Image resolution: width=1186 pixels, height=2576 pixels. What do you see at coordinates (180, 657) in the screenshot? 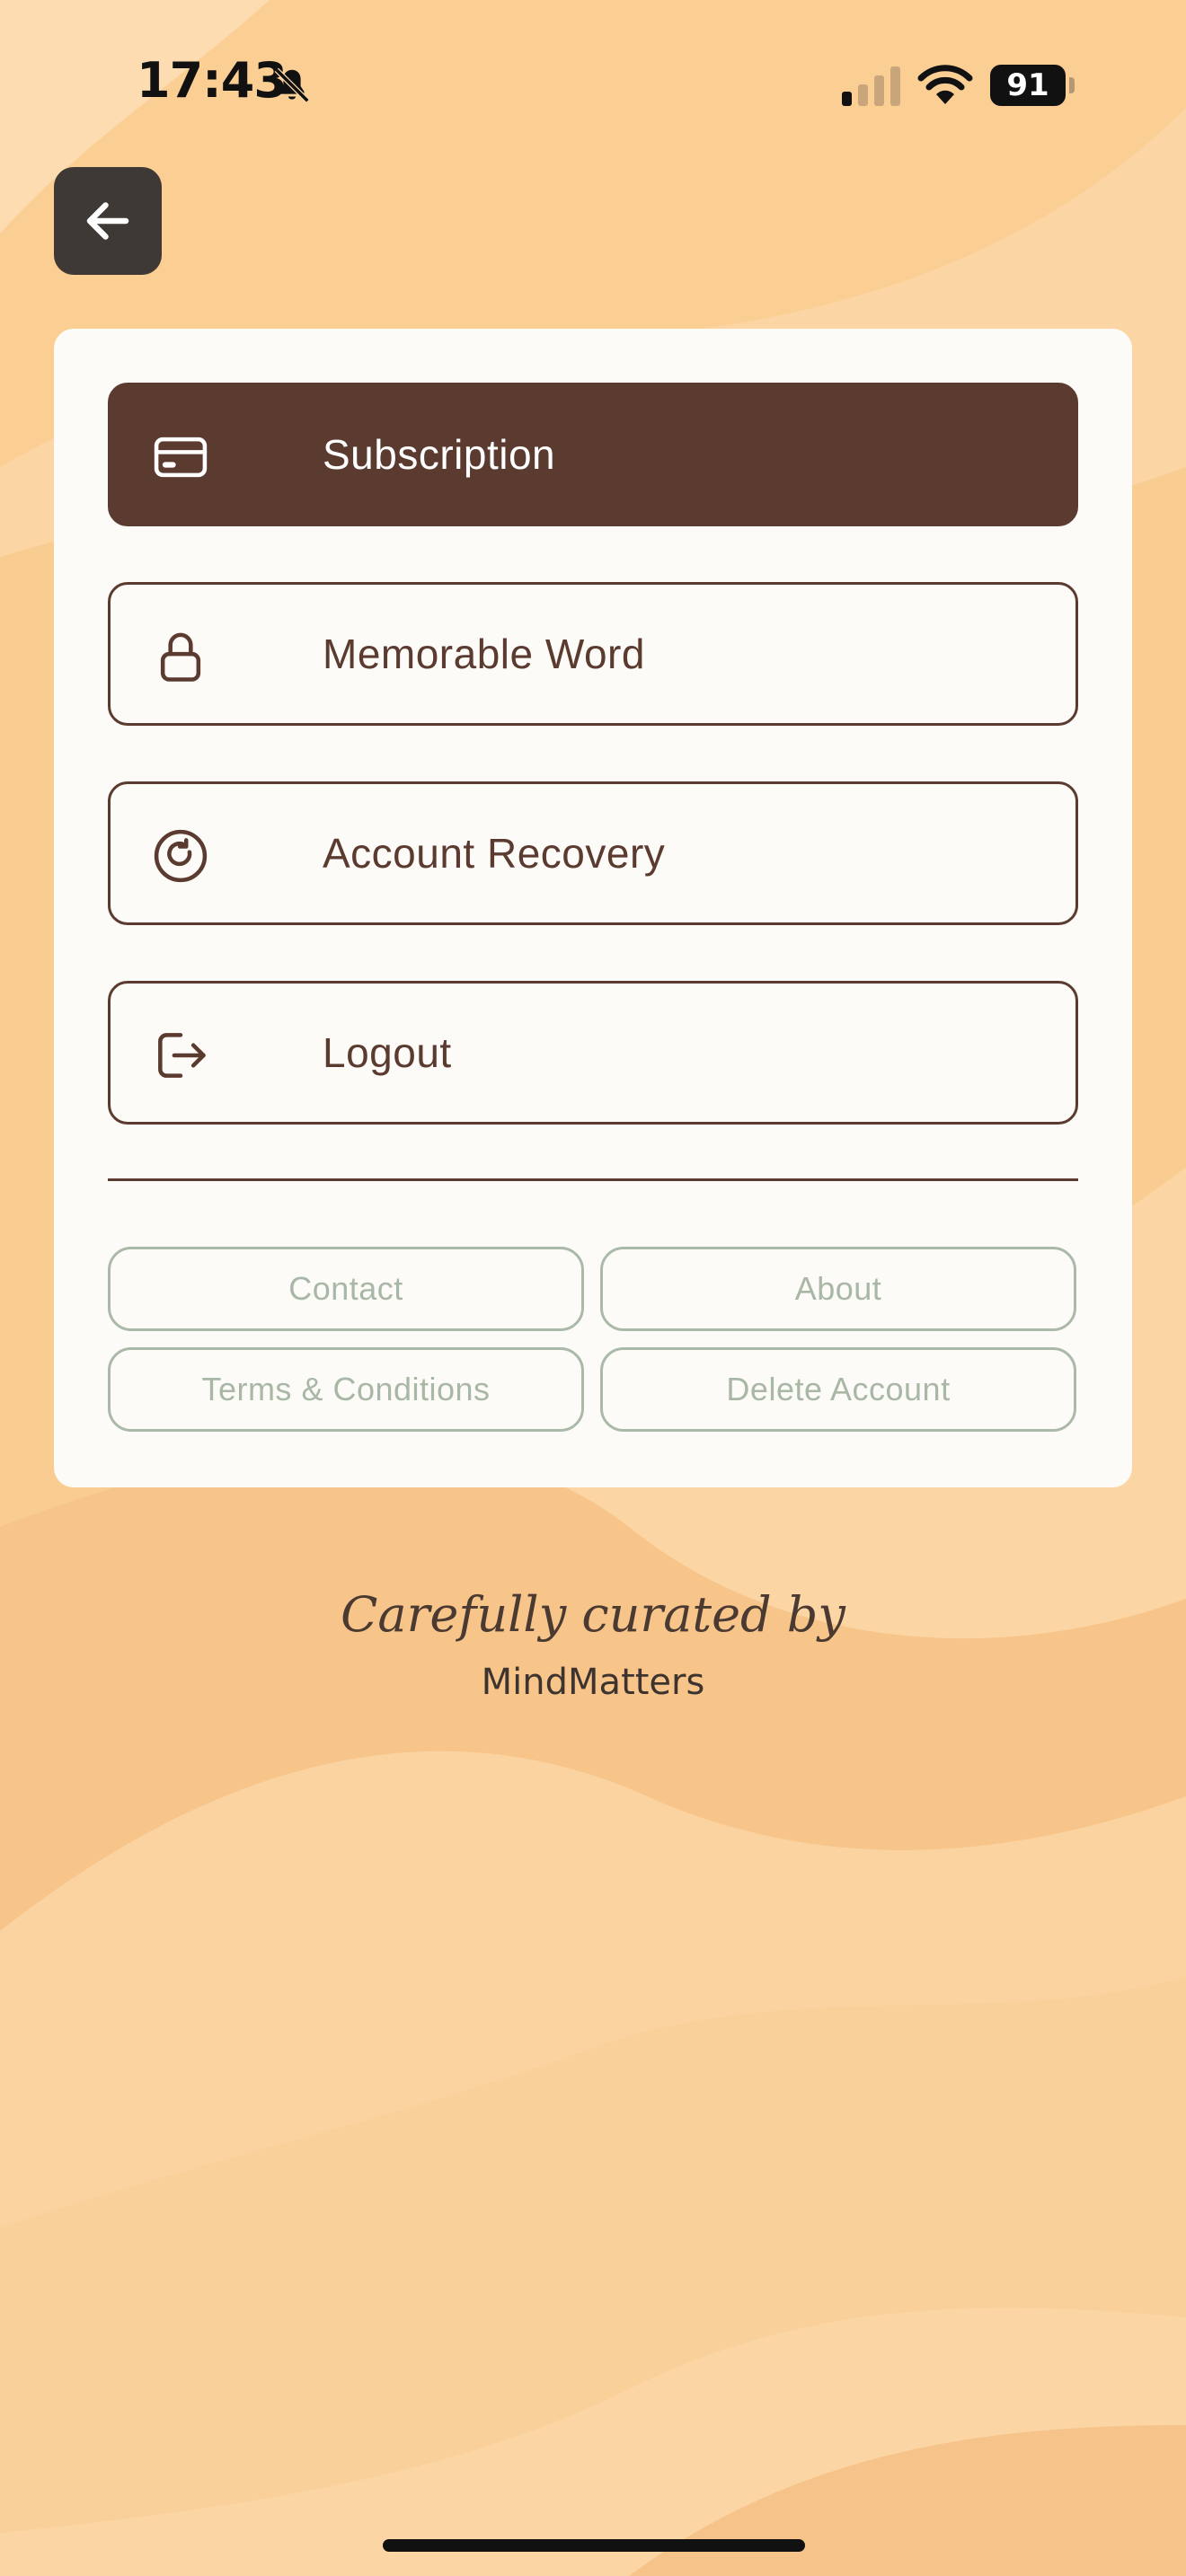
I see `lock-icon` at bounding box center [180, 657].